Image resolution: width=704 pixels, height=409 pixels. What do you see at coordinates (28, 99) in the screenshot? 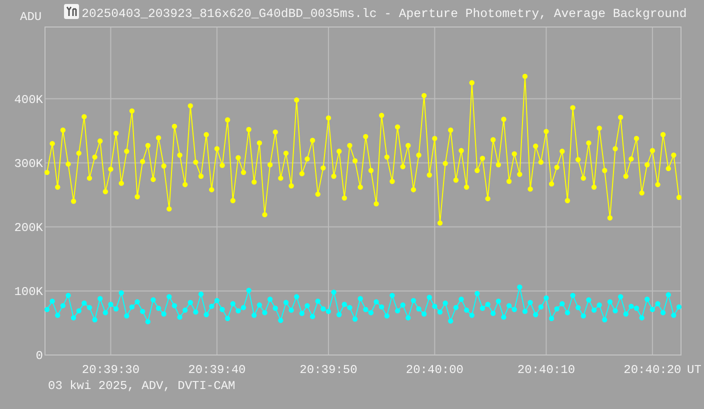
I see `y-tick-label: 400K` at bounding box center [28, 99].